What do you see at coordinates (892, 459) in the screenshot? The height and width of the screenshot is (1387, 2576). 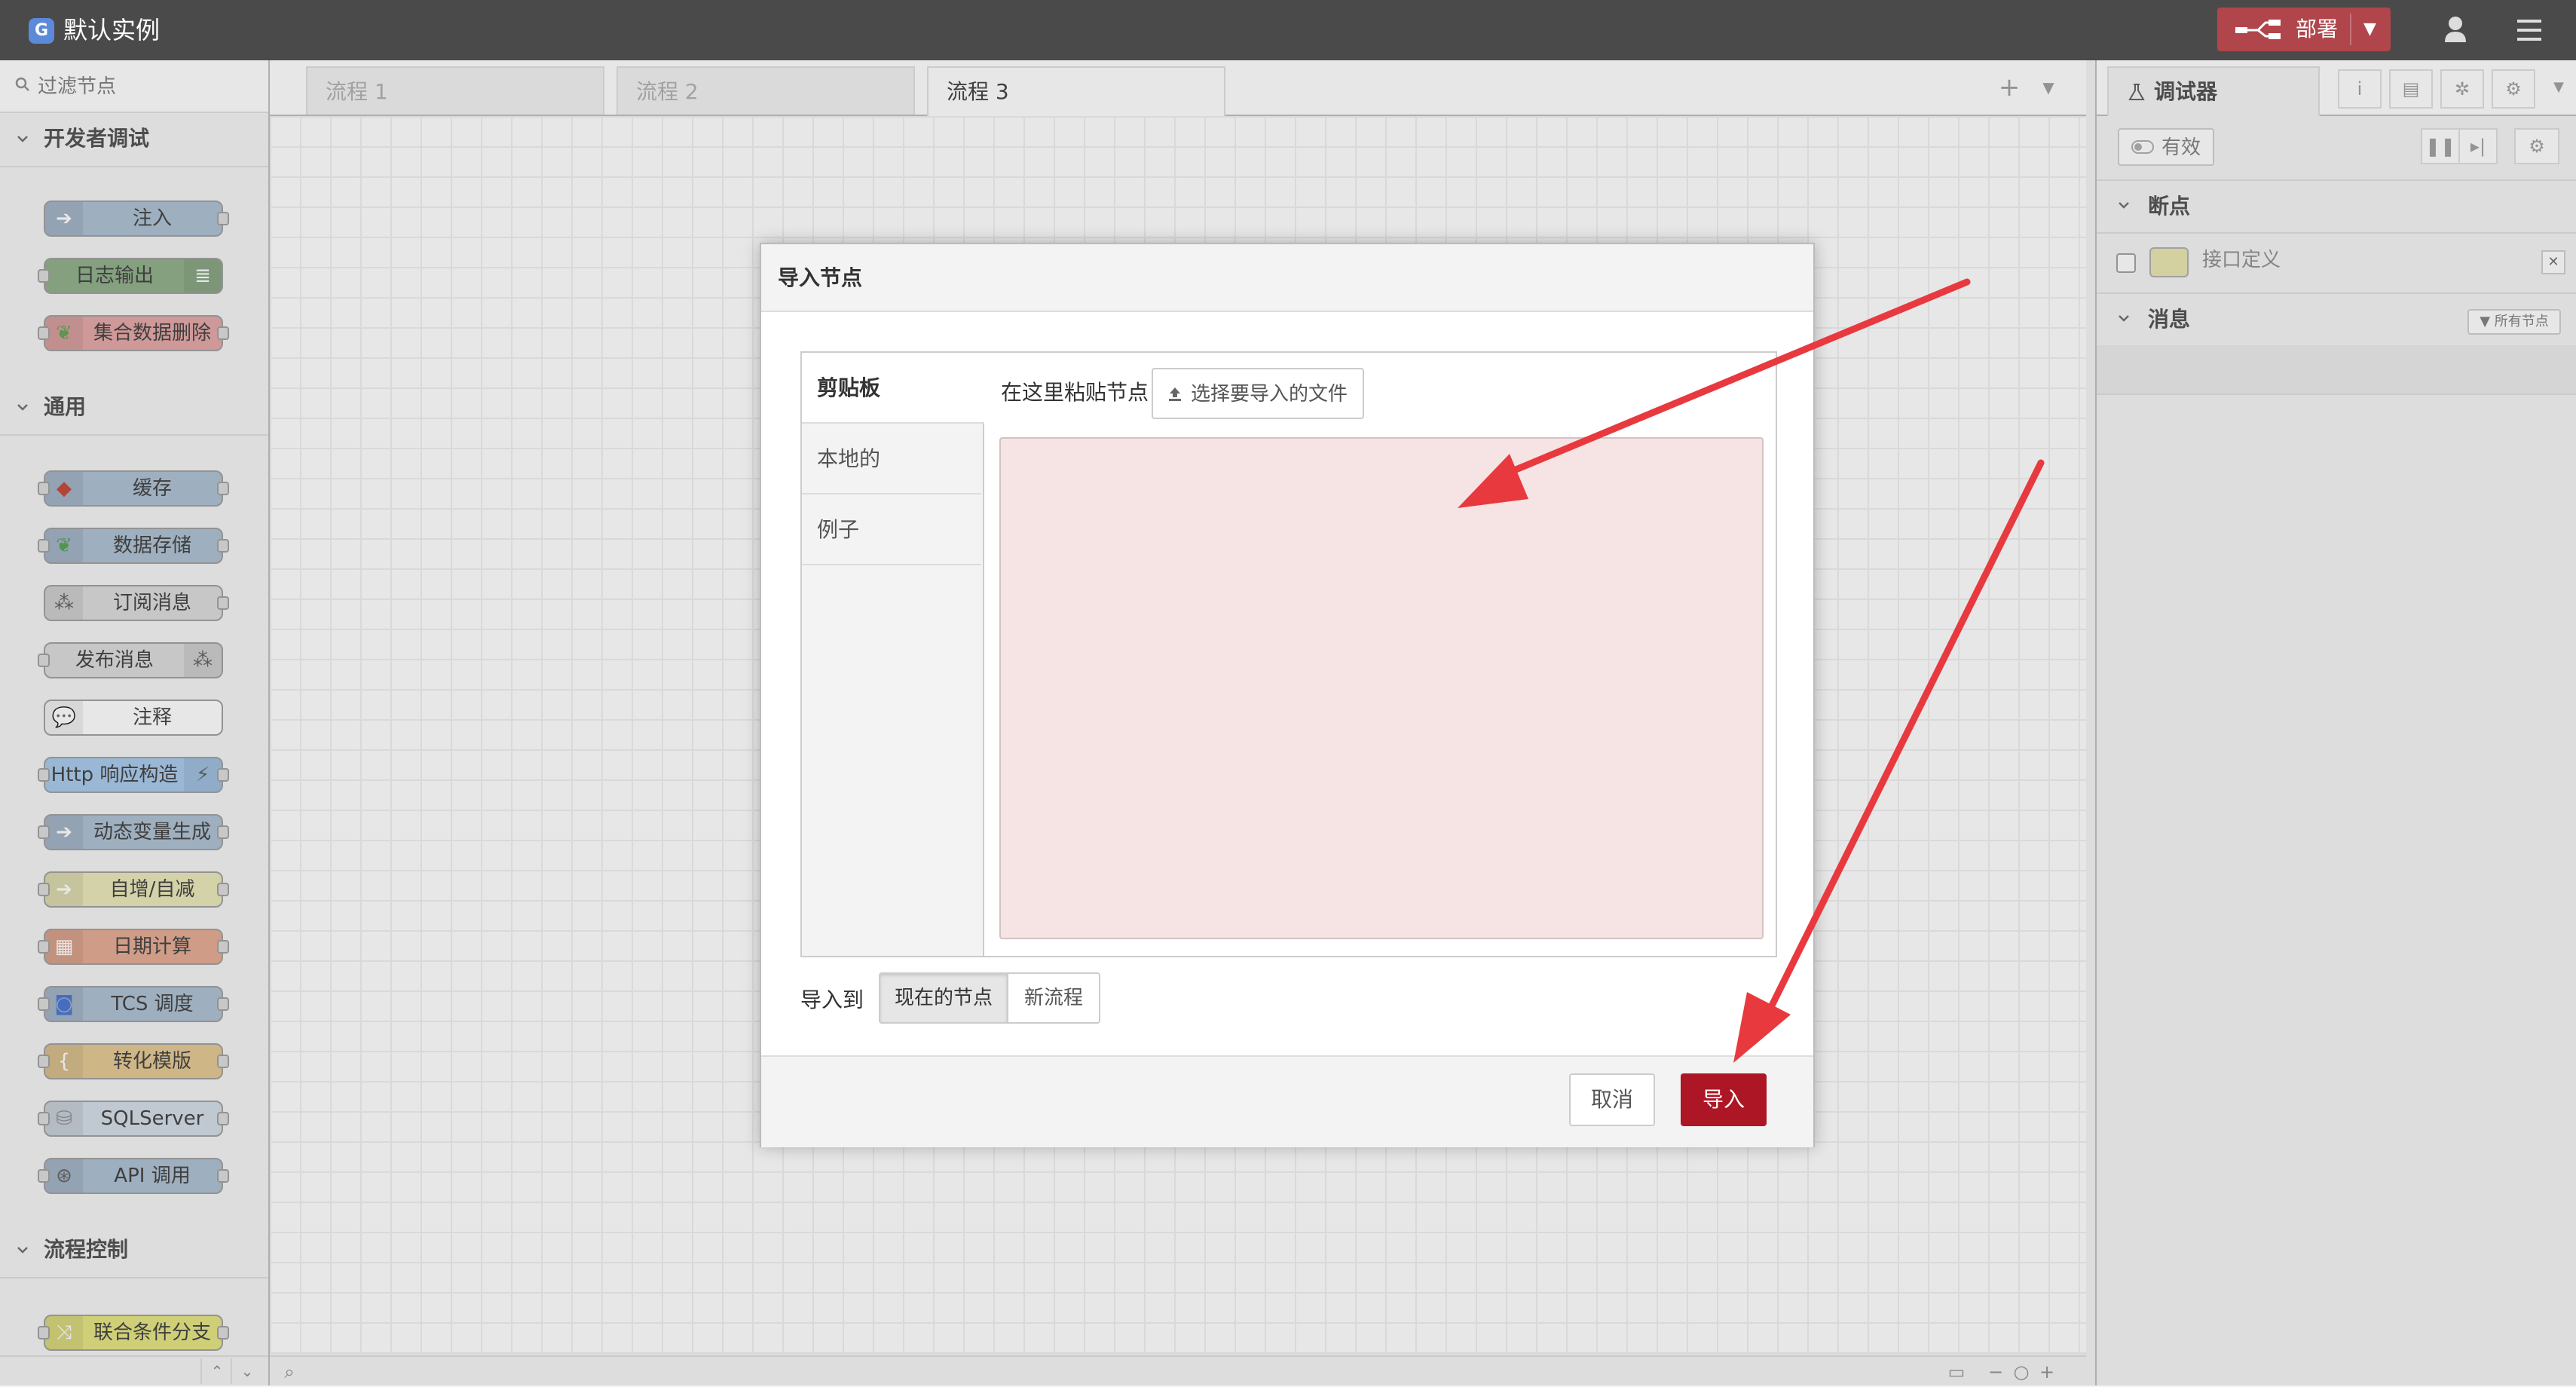 I see `tab-local: 本地的` at bounding box center [892, 459].